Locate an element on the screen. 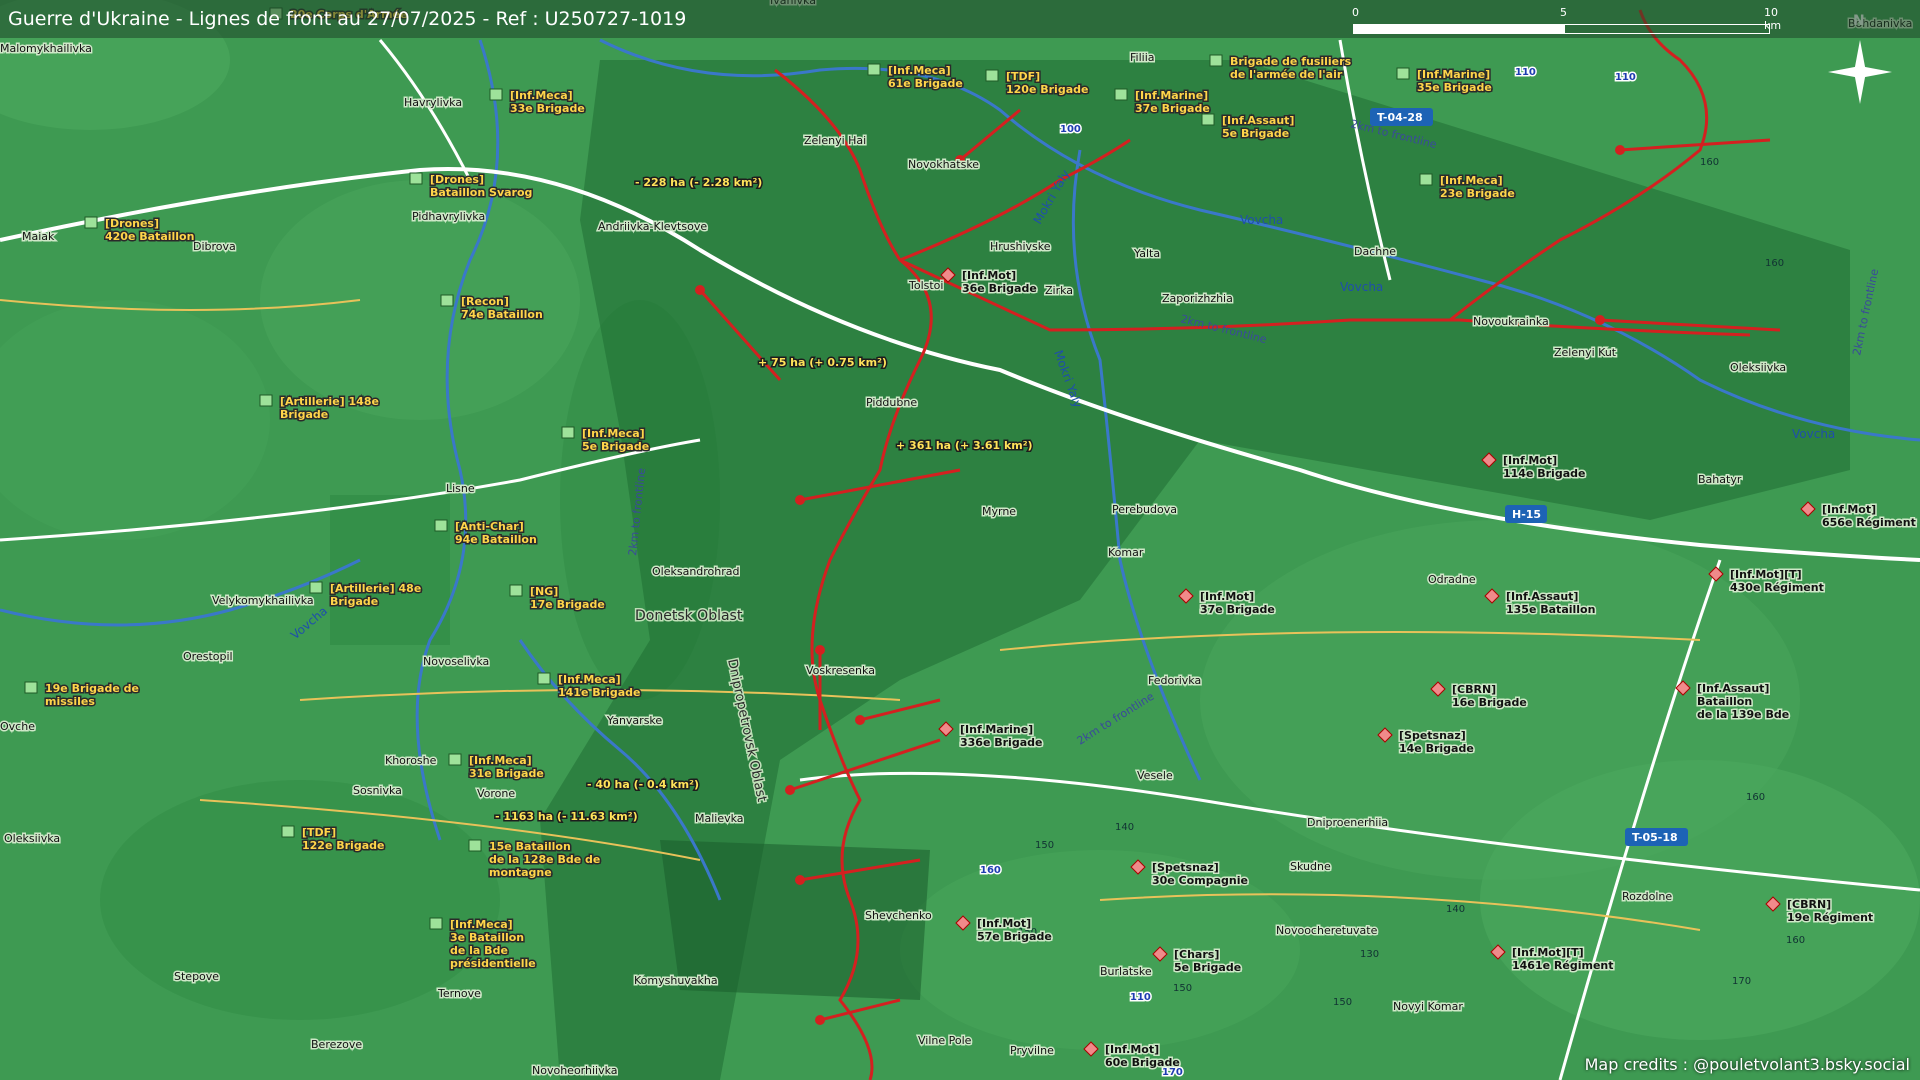  unit-label-18-0: [Inf.Meca] is located at coordinates (589, 679).